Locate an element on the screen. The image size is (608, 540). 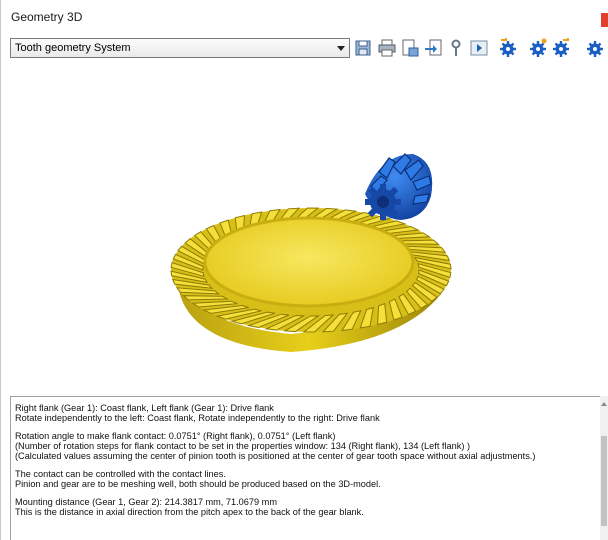
scroll-up-arrow-icon is located at coordinates (604, 404).